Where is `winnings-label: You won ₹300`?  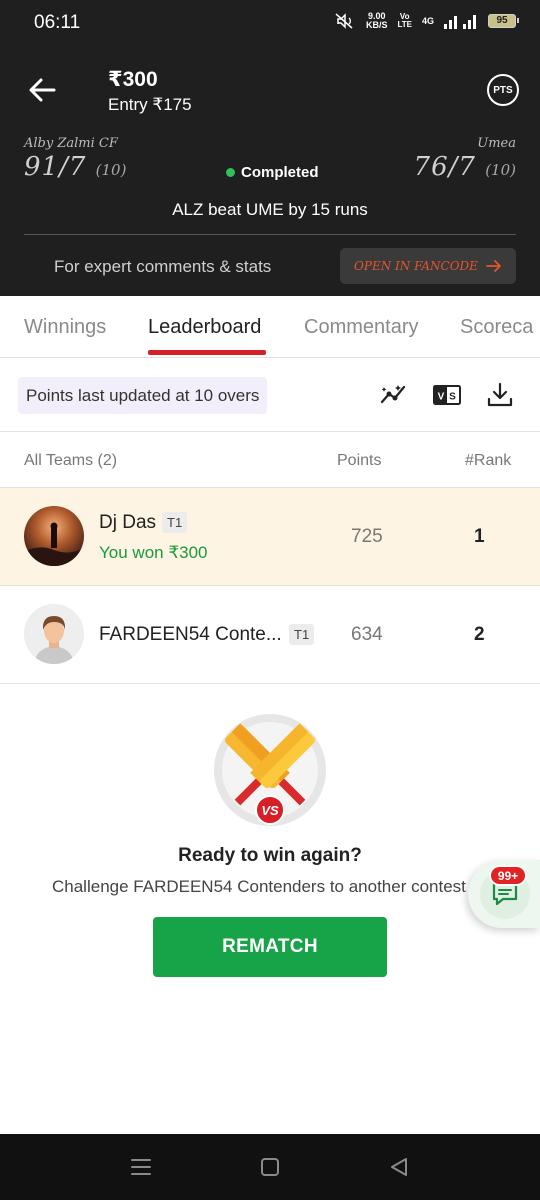 winnings-label: You won ₹300 is located at coordinates (153, 552).